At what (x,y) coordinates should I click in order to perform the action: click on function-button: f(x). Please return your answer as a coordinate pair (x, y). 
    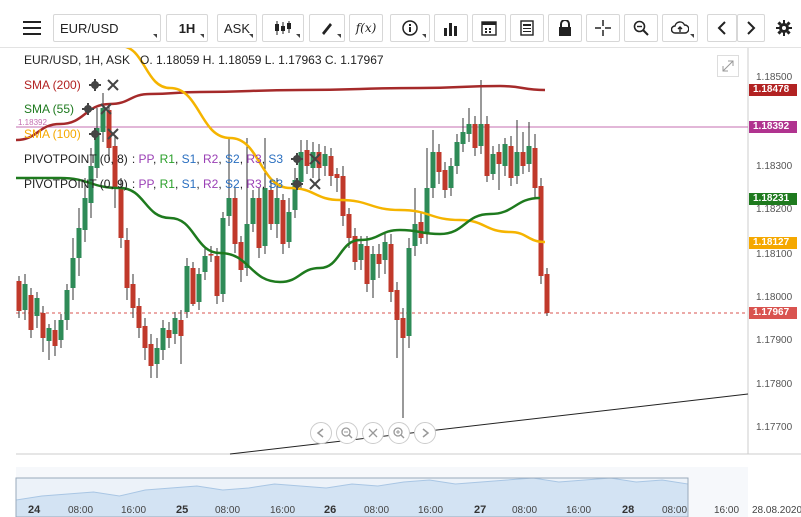
    Looking at the image, I should click on (366, 28).